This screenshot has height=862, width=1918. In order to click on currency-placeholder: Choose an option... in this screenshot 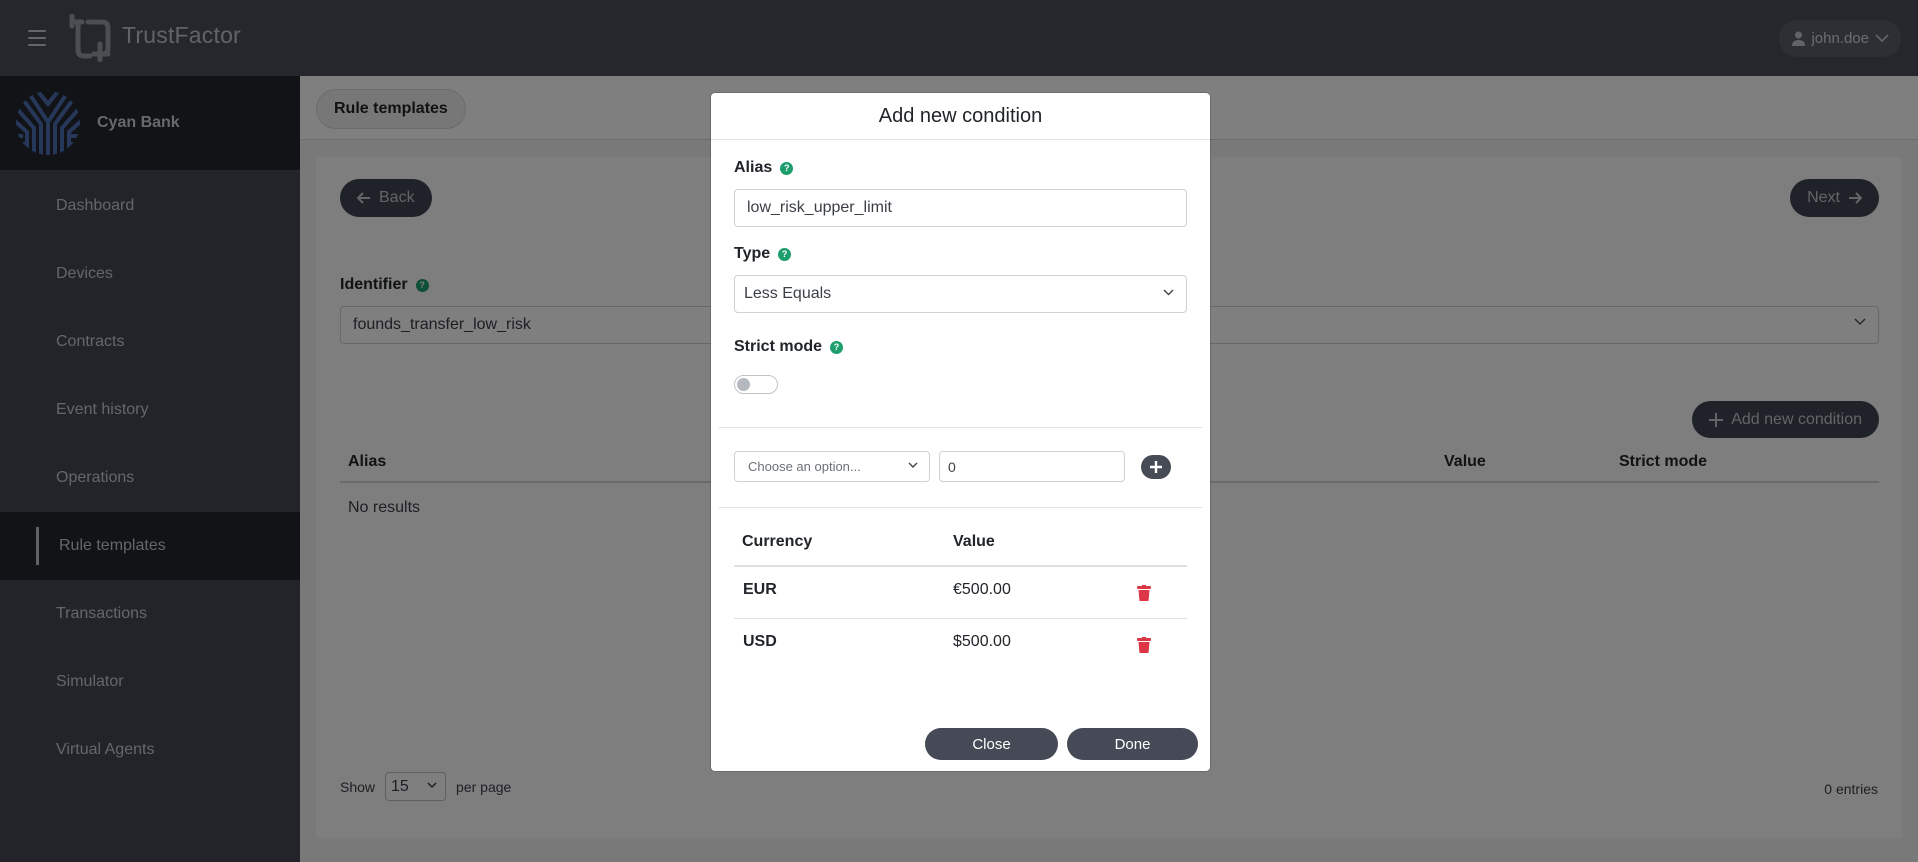, I will do `click(804, 466)`.